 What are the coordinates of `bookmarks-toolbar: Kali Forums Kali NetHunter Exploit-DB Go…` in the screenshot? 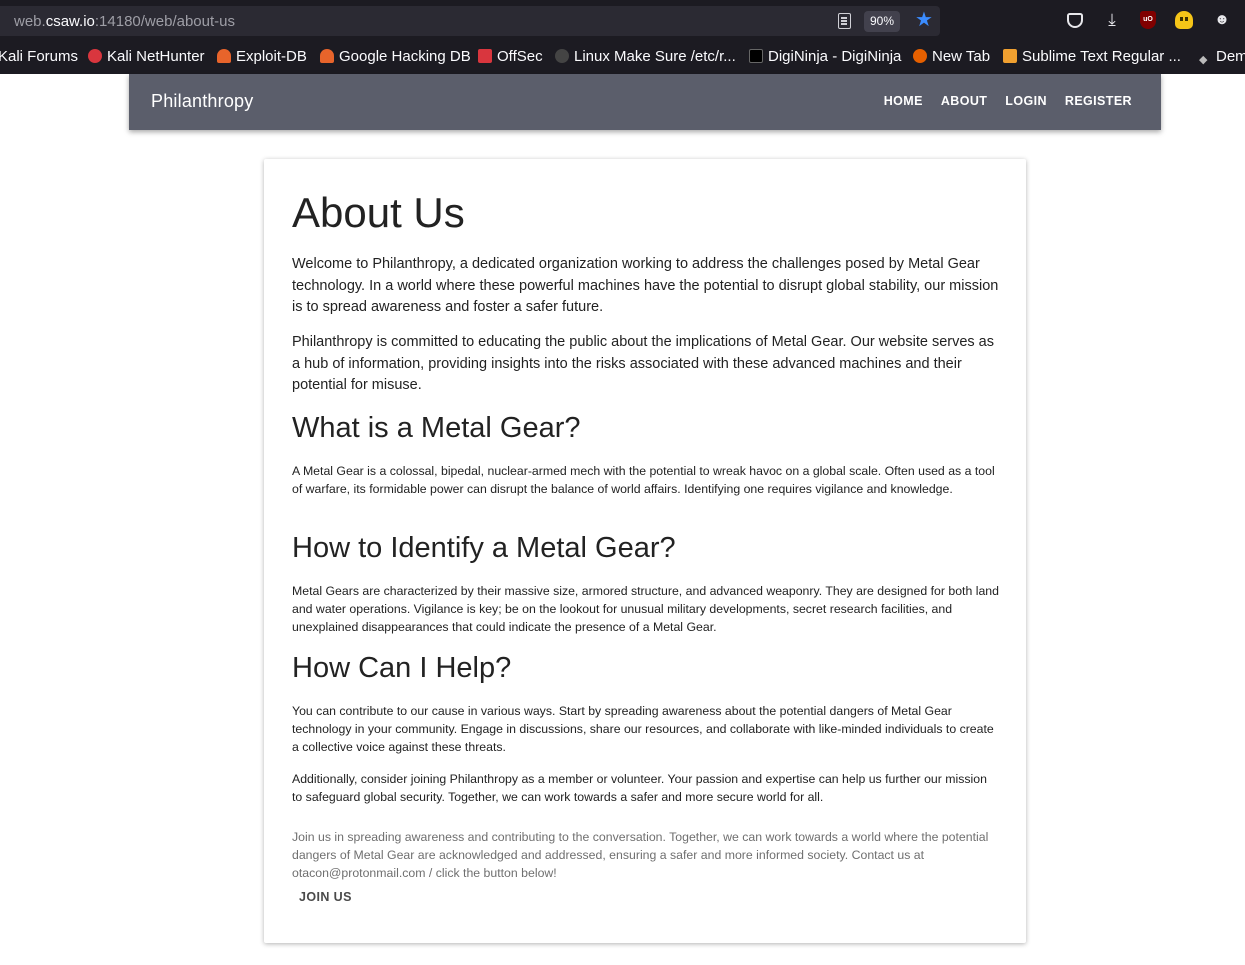 It's located at (622, 57).